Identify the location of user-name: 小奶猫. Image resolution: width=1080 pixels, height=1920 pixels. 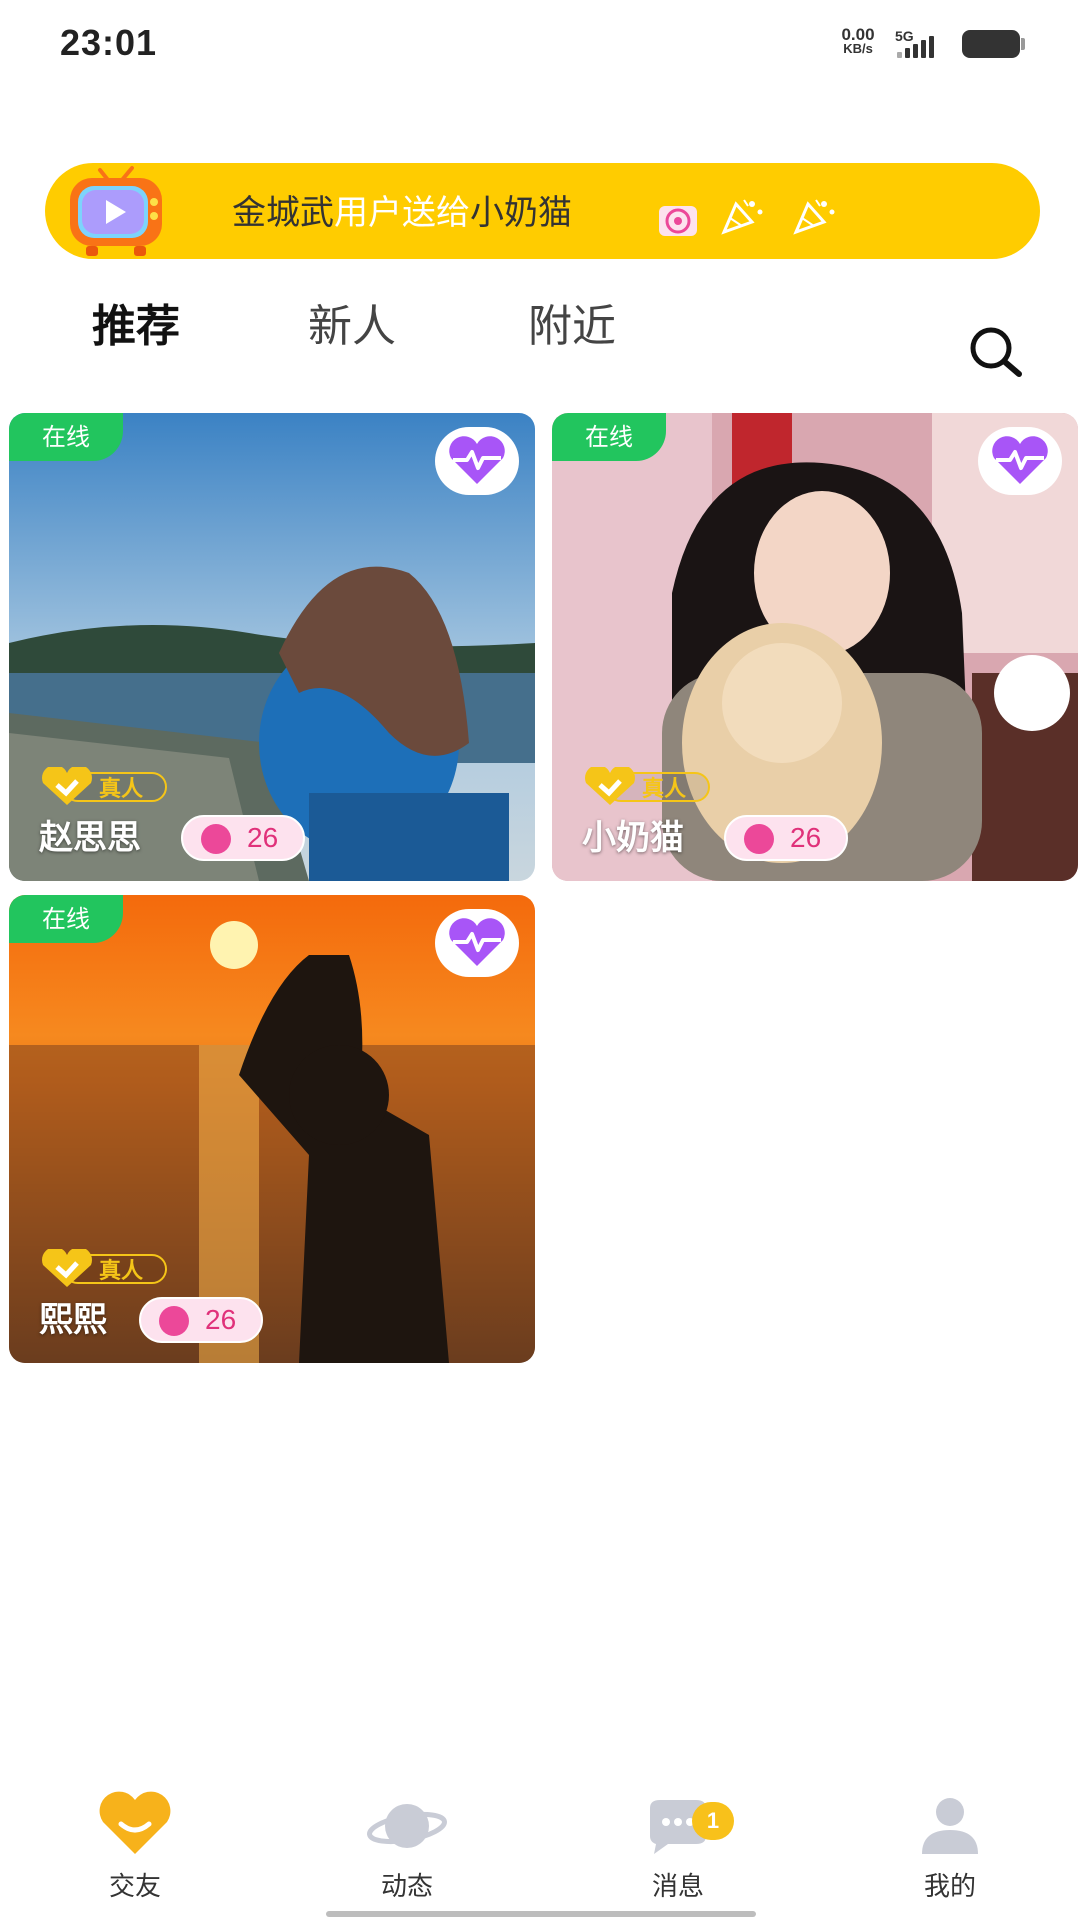
(633, 838).